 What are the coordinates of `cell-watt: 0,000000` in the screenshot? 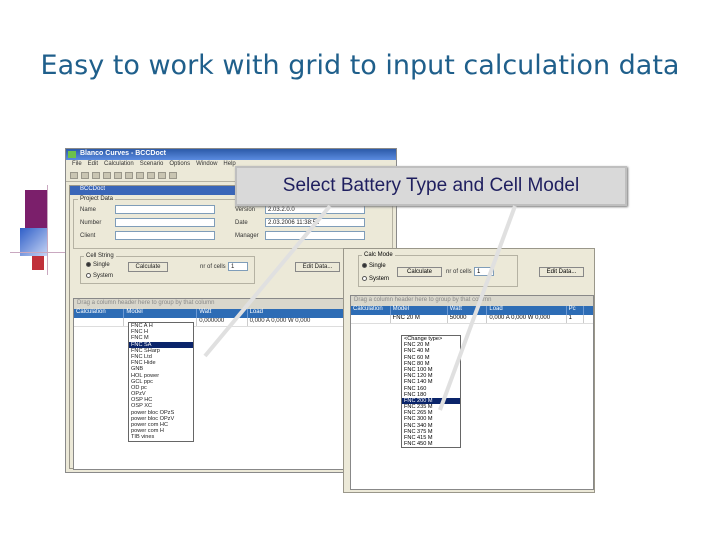 It's located at (222, 322).